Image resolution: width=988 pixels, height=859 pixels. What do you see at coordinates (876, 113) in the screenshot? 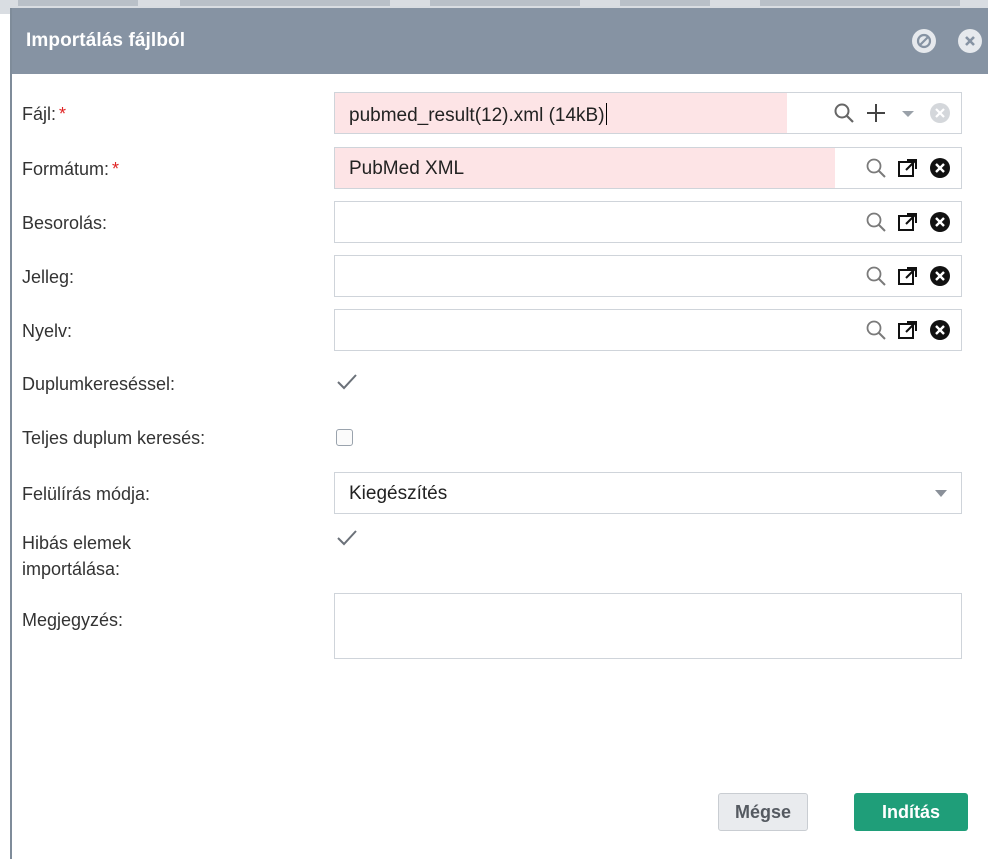
I see `plus-icon` at bounding box center [876, 113].